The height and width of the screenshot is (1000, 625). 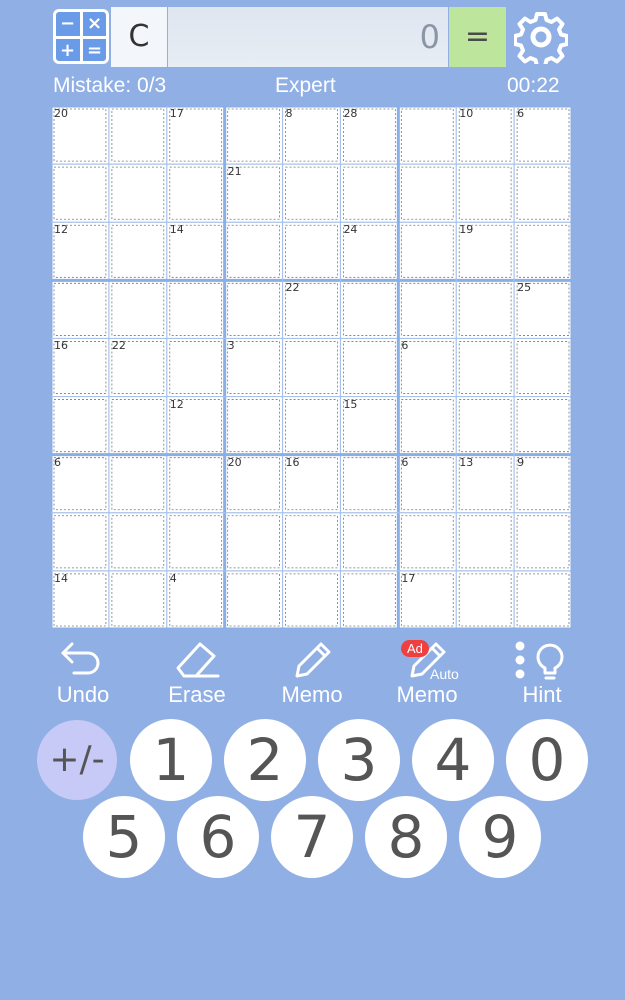 I want to click on sign-toggle-button: +/-, so click(x=77, y=760).